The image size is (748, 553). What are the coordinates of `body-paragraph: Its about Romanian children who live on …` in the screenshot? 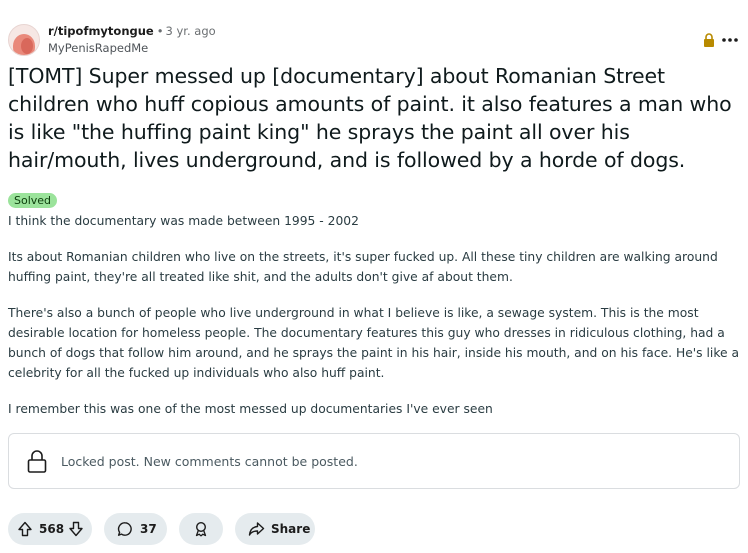 It's located at (363, 267).